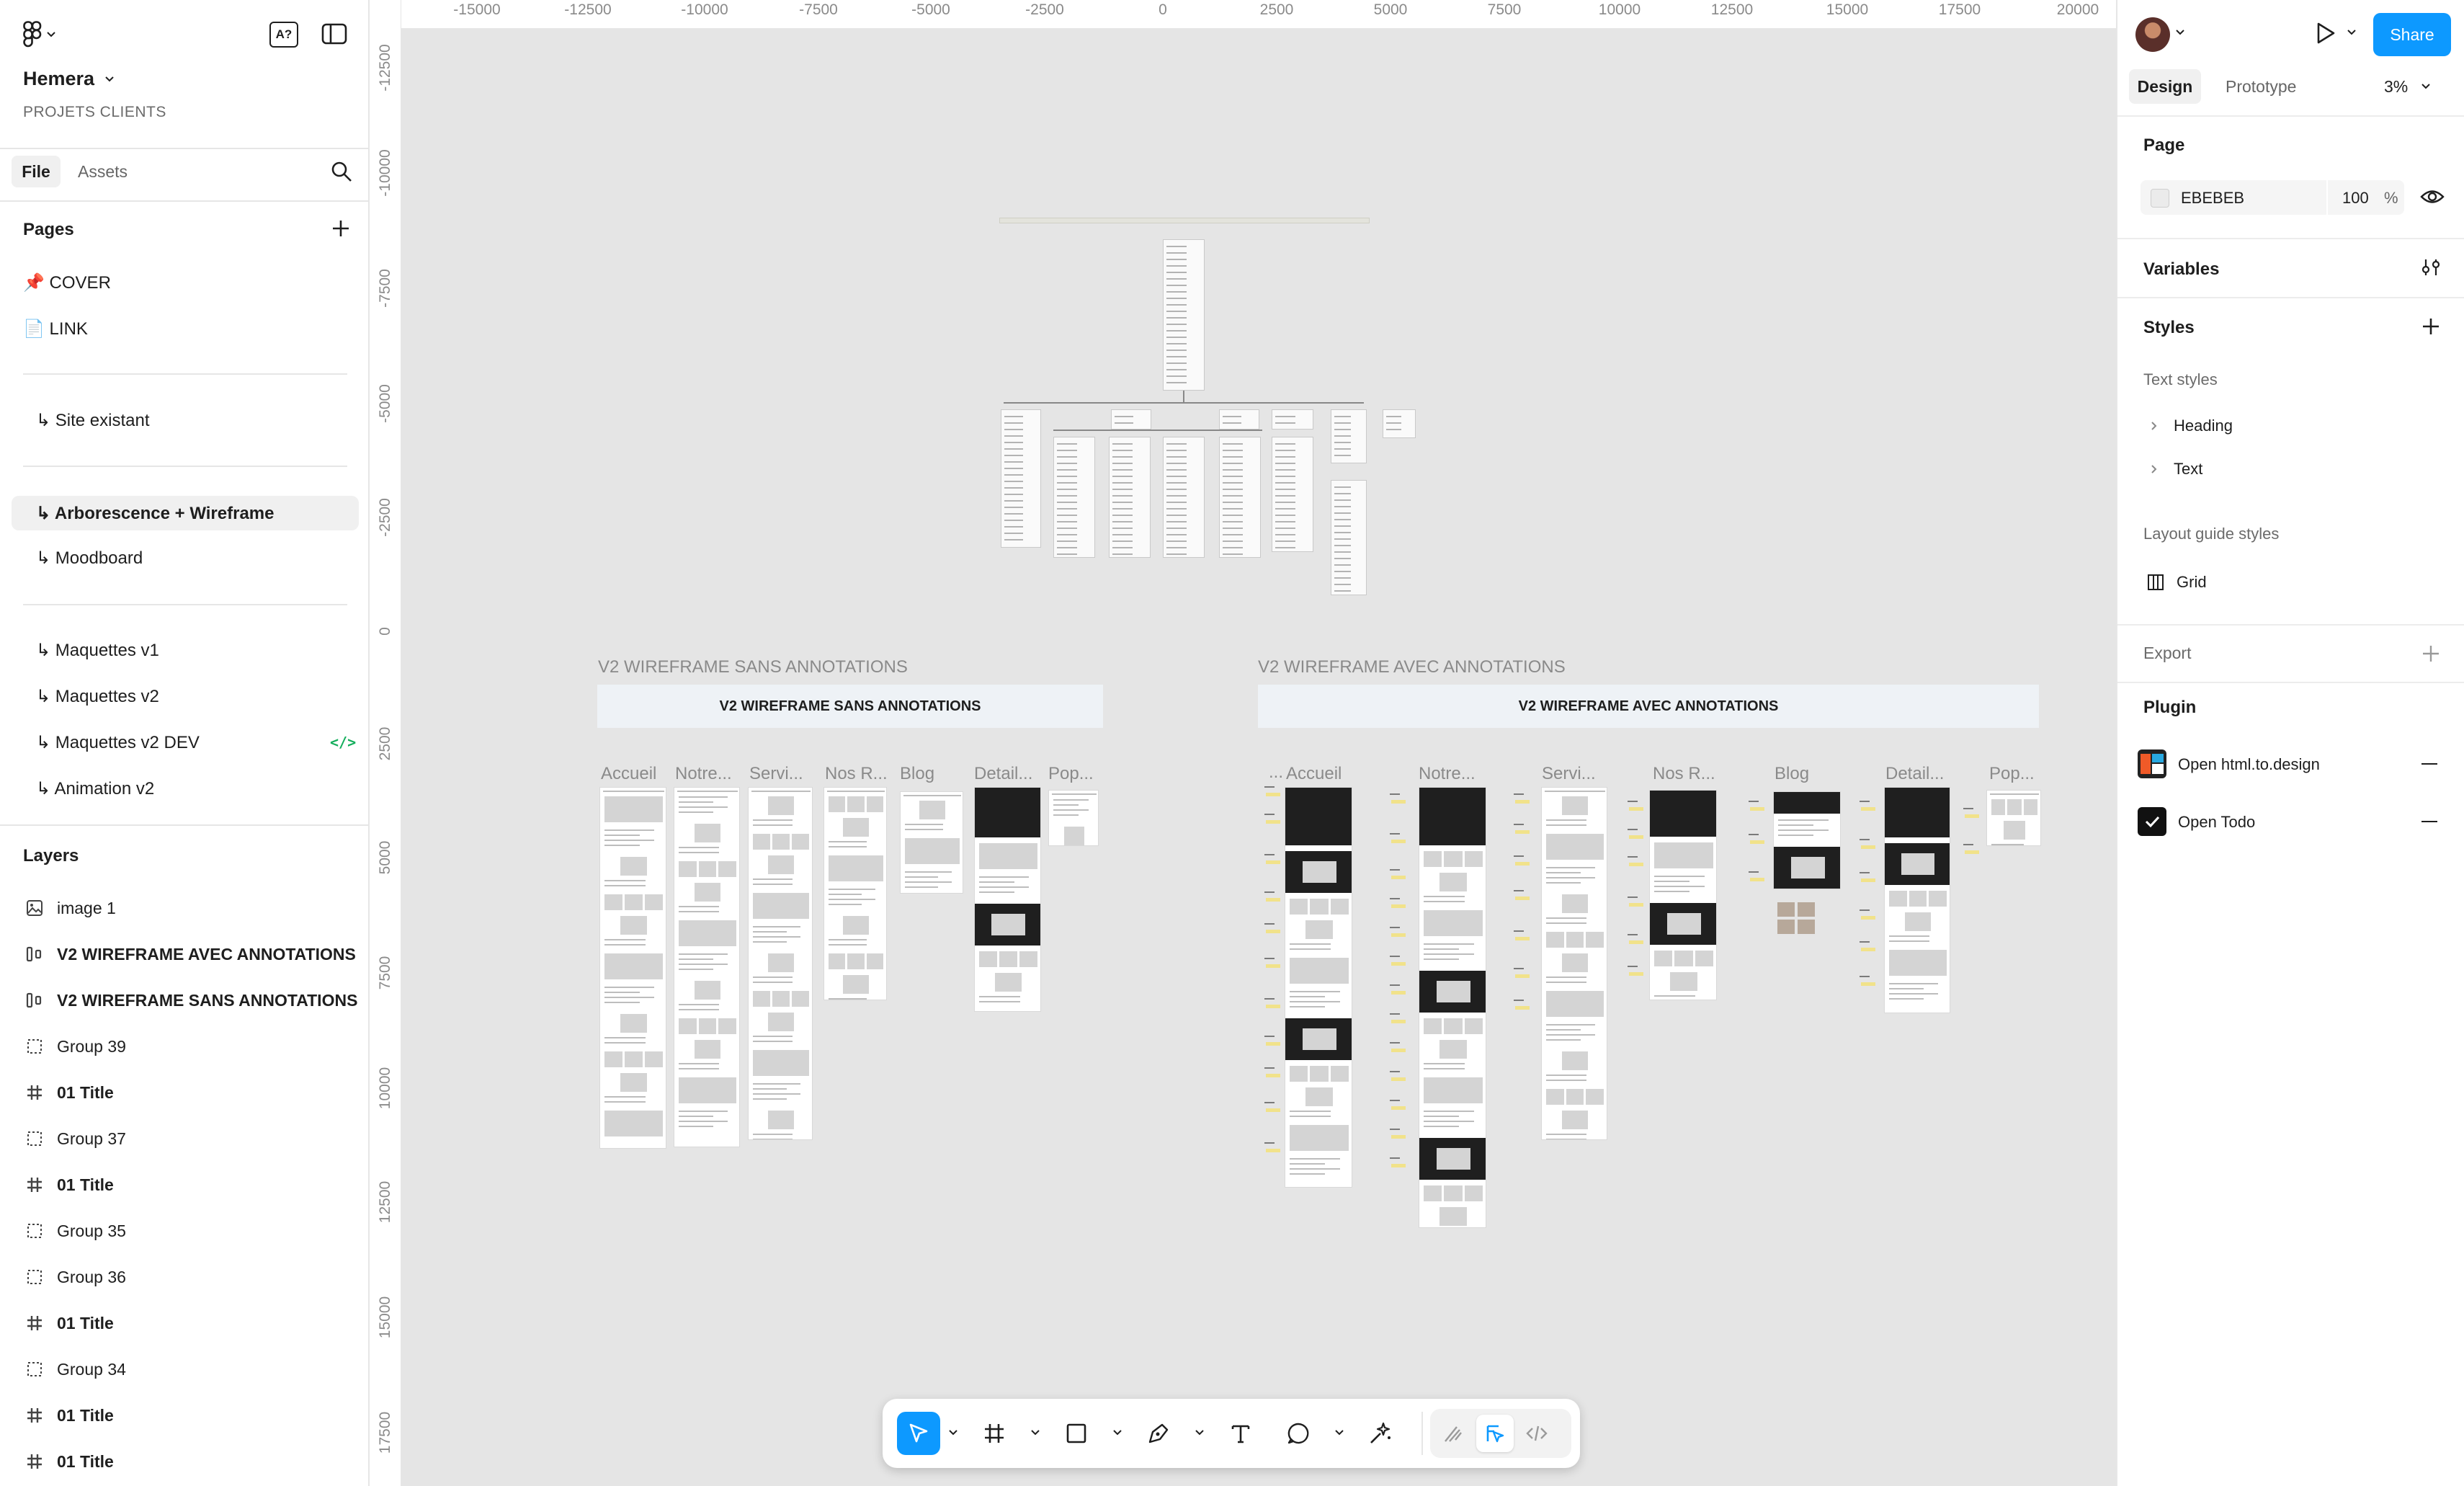 Image resolution: width=2464 pixels, height=1486 pixels. I want to click on avatar, so click(2152, 34).